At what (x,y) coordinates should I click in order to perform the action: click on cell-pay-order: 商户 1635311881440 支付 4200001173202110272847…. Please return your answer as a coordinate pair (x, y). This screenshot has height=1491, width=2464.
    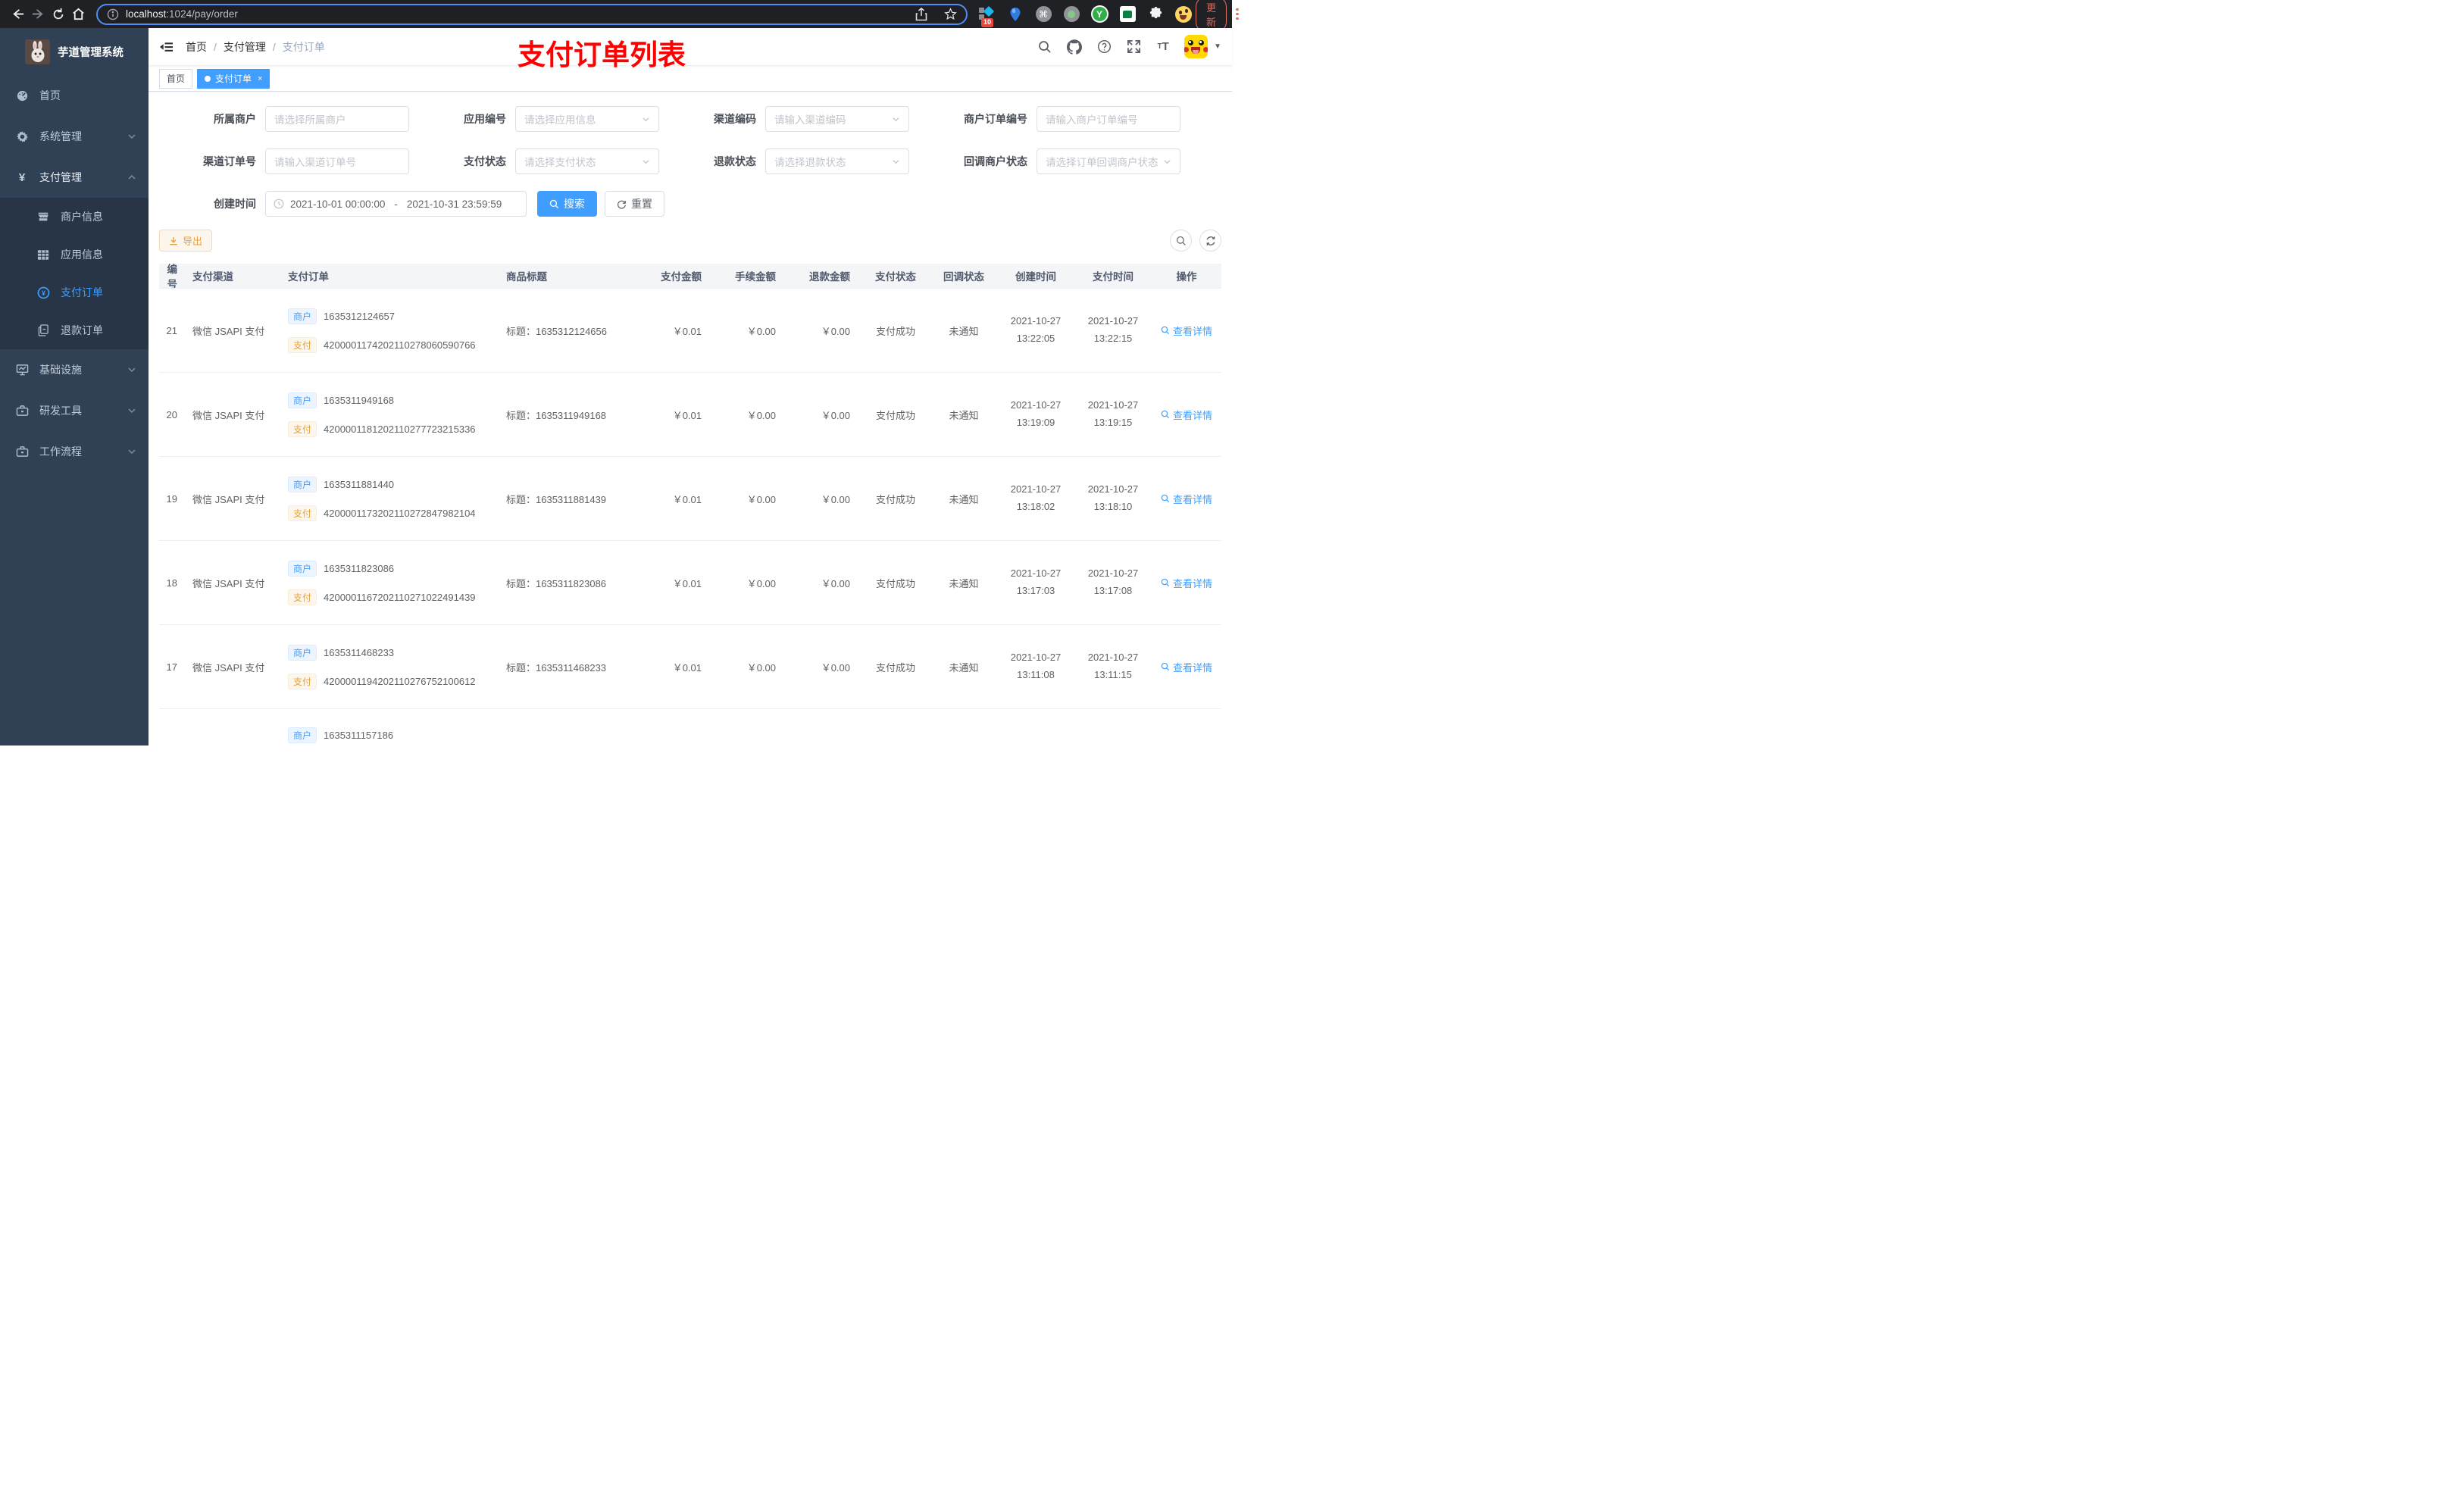
    Looking at the image, I should click on (392, 498).